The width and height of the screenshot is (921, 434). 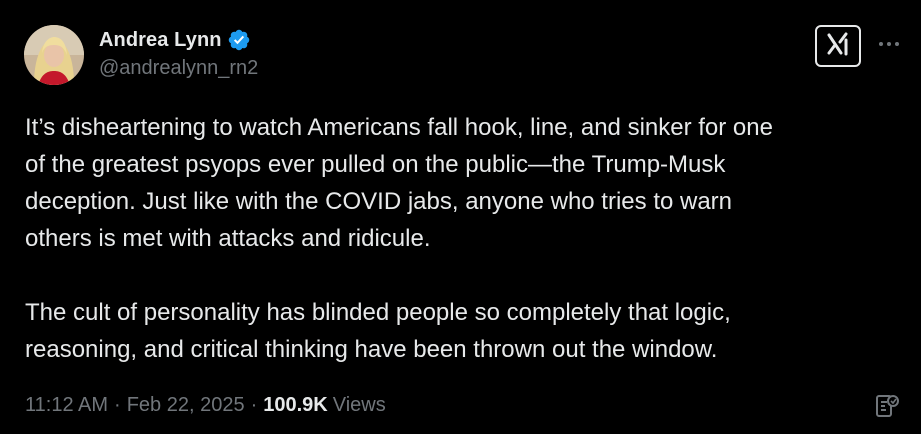 I want to click on analytics-icon, so click(x=888, y=408).